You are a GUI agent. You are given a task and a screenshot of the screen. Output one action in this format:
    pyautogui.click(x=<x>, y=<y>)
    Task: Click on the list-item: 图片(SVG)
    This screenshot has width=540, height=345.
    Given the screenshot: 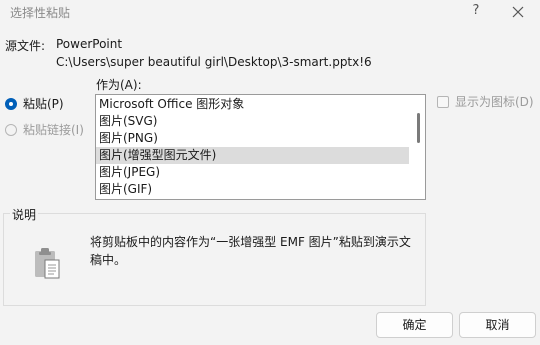 What is the action you would take?
    pyautogui.click(x=252, y=121)
    